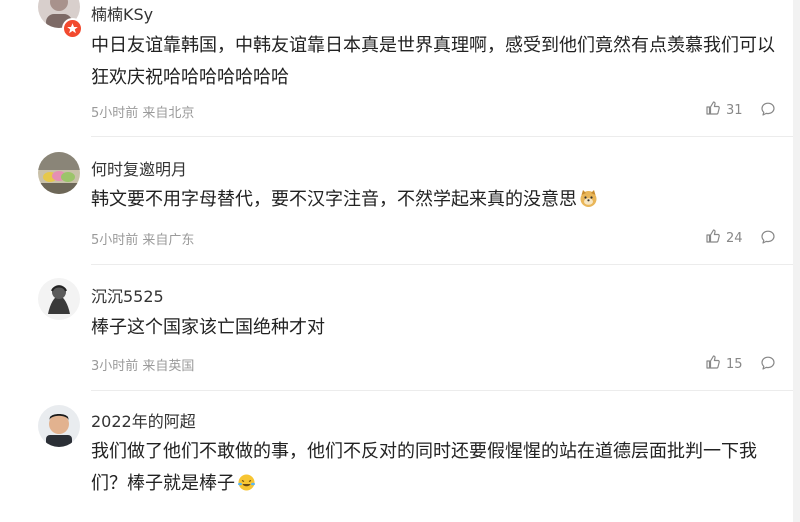  I want to click on comment-meta: 5小时前 来自广东, so click(143, 240).